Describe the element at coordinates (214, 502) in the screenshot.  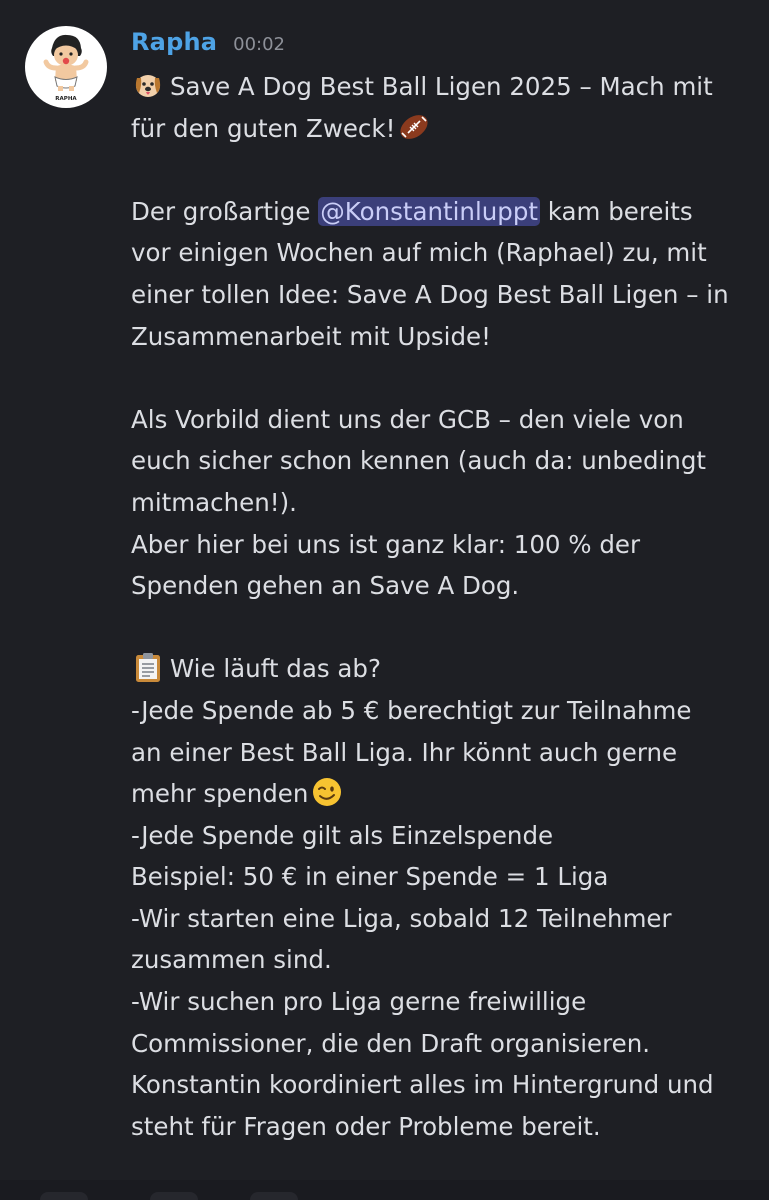
I see `paragraph-2-line-3: mitmachen!).` at that location.